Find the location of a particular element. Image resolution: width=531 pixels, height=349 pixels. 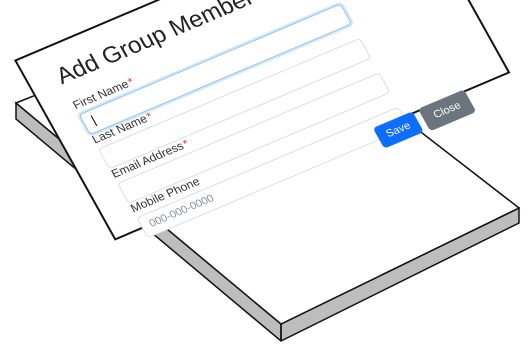

text-caret is located at coordinates (94, 121).